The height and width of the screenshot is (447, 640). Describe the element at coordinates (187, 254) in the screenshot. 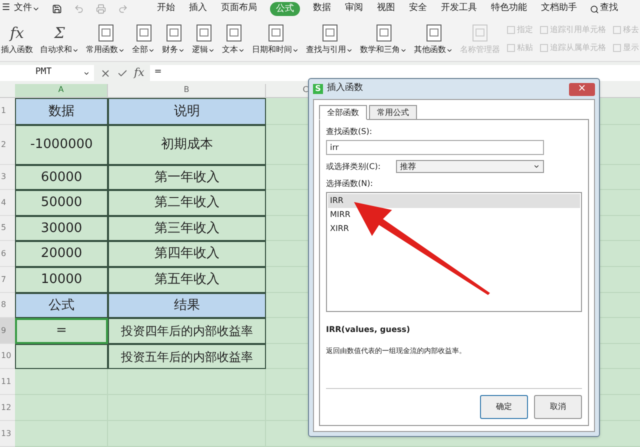

I see `table-cell: 第四年收入` at that location.